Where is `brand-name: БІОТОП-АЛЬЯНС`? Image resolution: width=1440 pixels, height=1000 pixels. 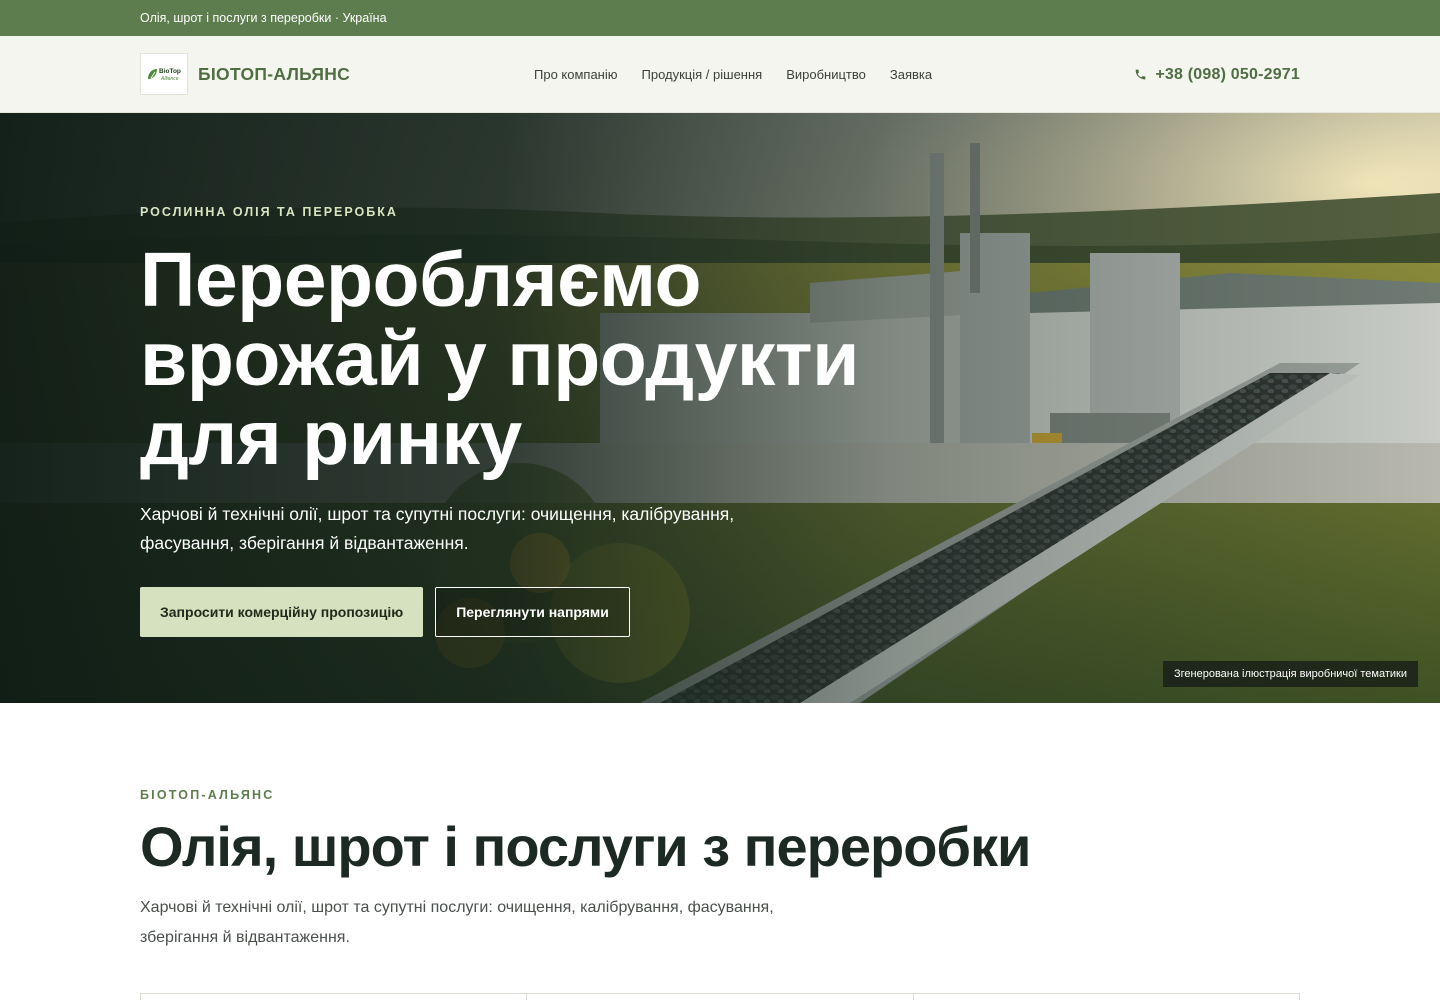
brand-name: БІОТОП-АЛЬЯНС is located at coordinates (274, 73).